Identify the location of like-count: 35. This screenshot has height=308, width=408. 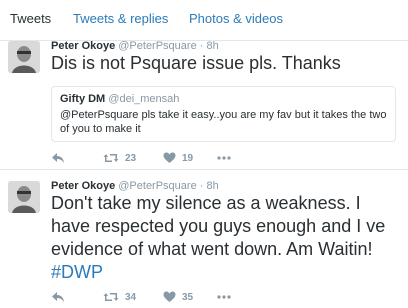
(188, 297).